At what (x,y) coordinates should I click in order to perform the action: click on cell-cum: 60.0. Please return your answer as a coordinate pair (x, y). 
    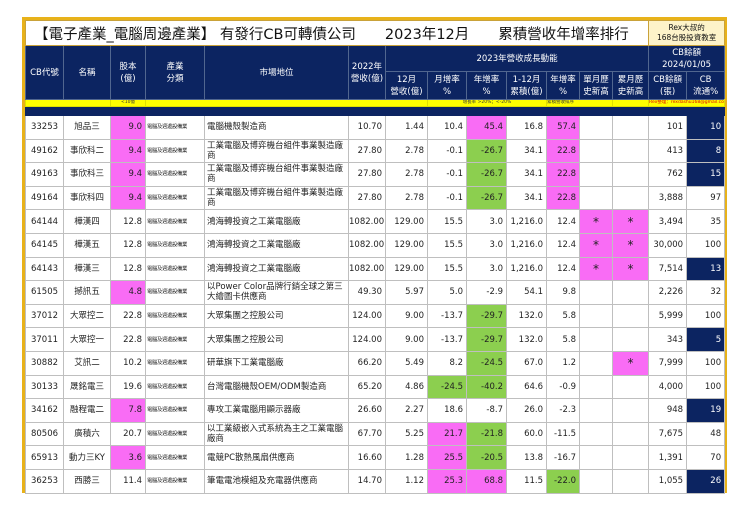
    Looking at the image, I should click on (526, 434).